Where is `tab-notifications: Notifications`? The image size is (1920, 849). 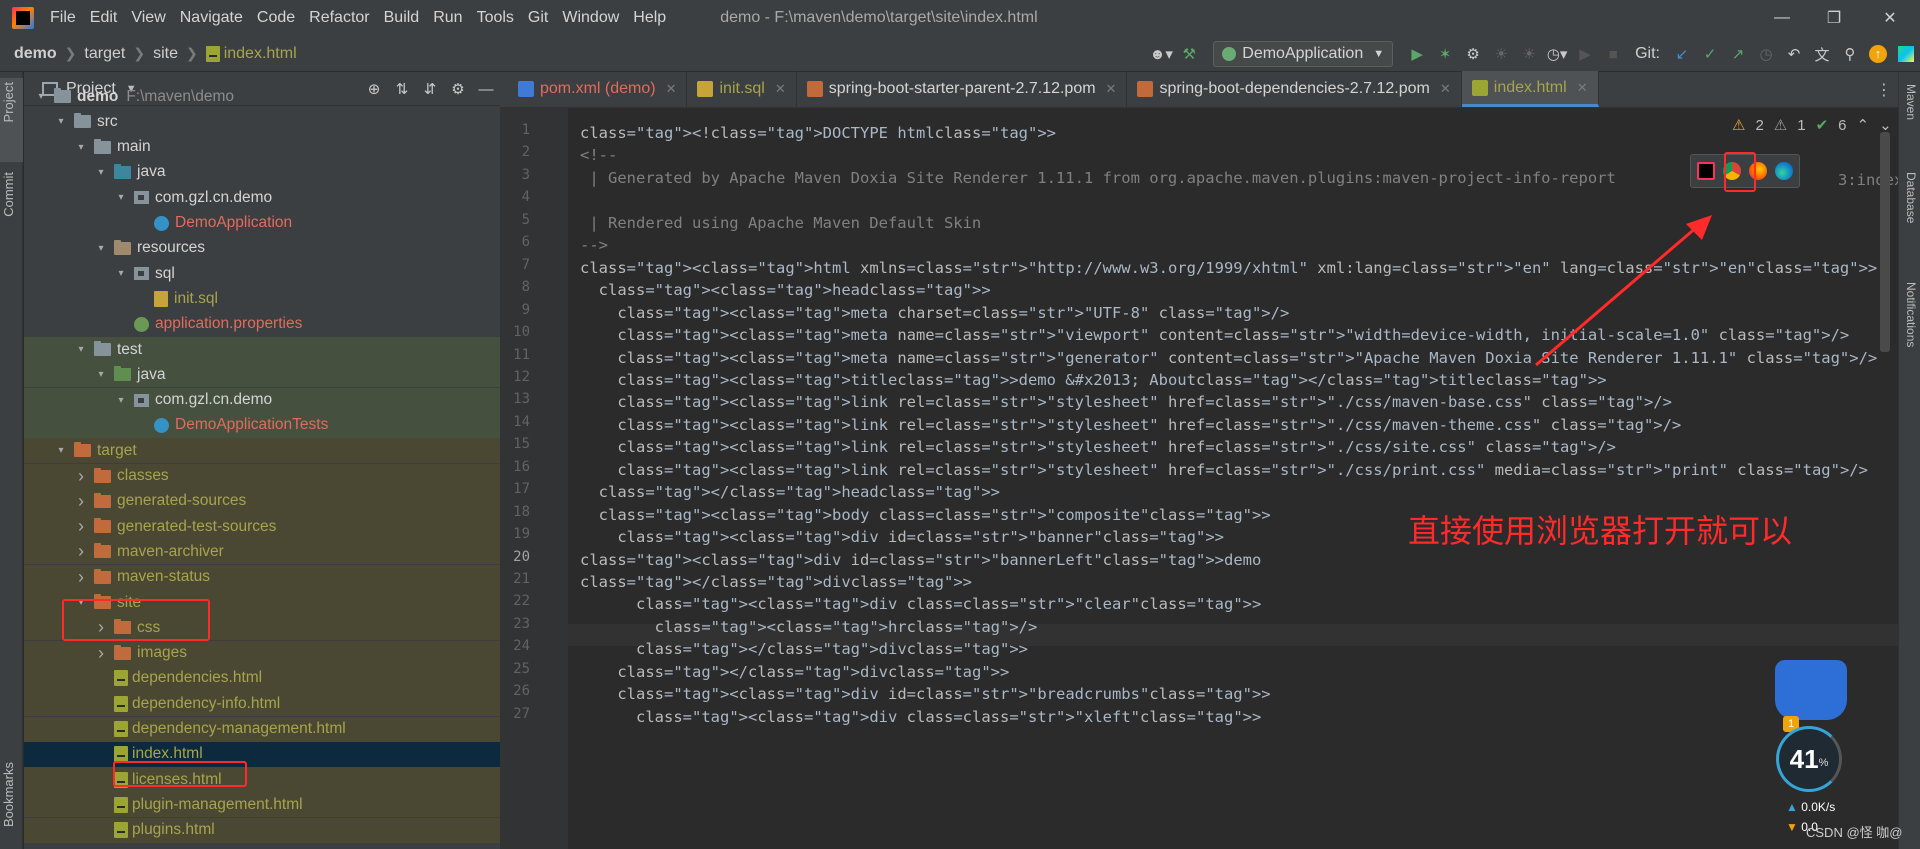
tab-notifications: Notifications is located at coordinates (1911, 314).